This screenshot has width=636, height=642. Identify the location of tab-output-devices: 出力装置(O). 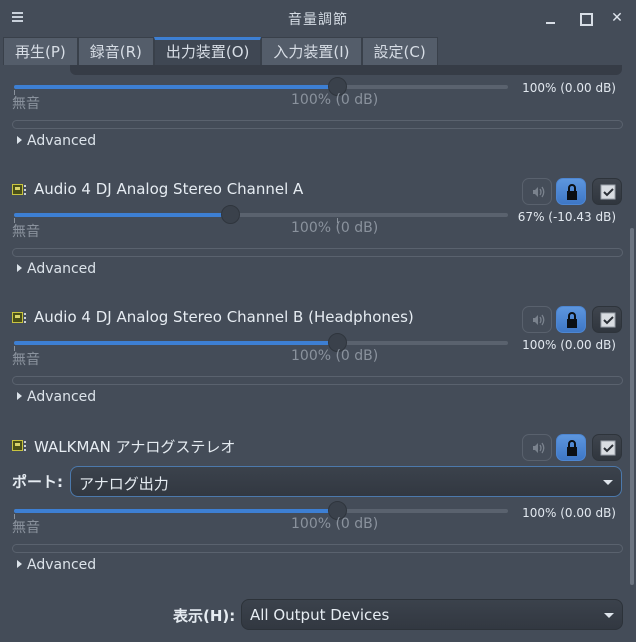
(207, 51).